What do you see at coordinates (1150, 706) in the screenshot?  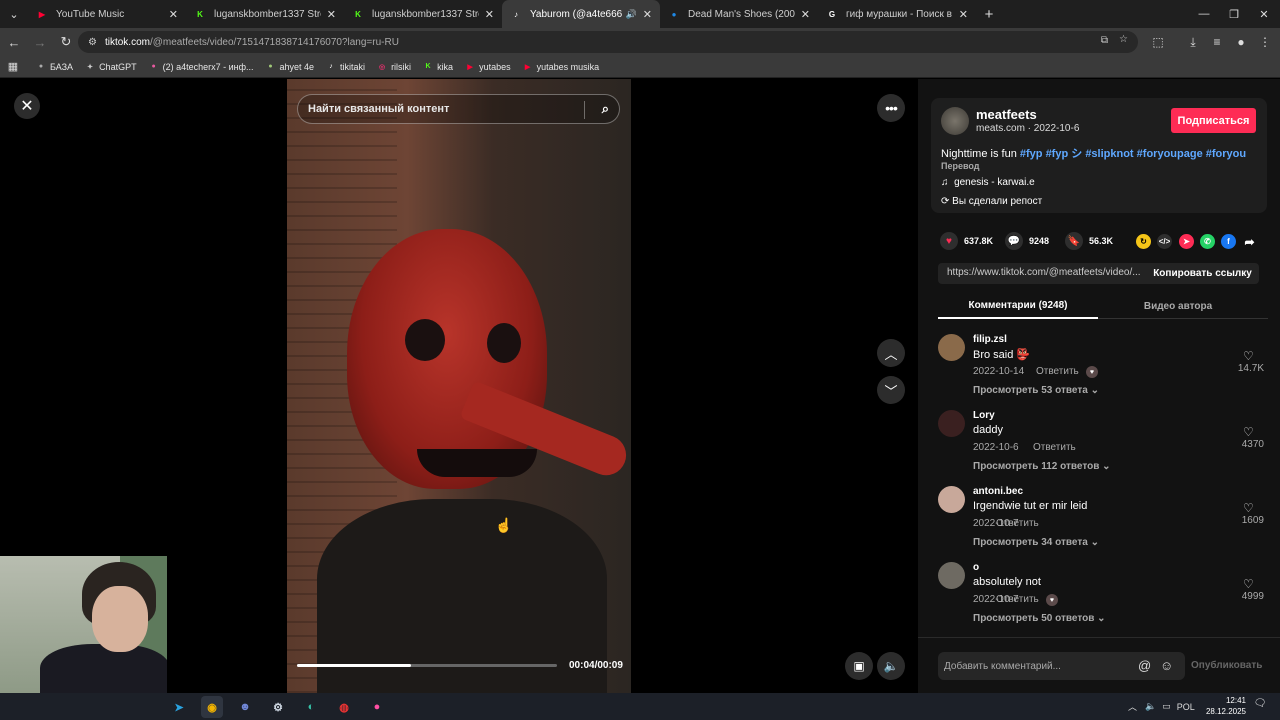 I see `speaker-icon: 🔈` at bounding box center [1150, 706].